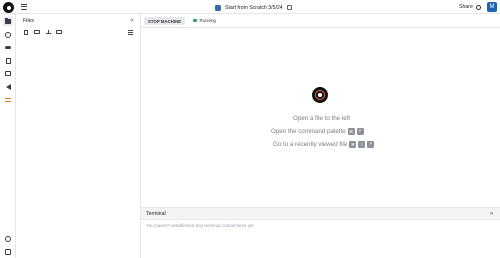 Image resolution: width=500 pixels, height=258 pixels. I want to click on hint-text: Open the command palette, so click(308, 131).